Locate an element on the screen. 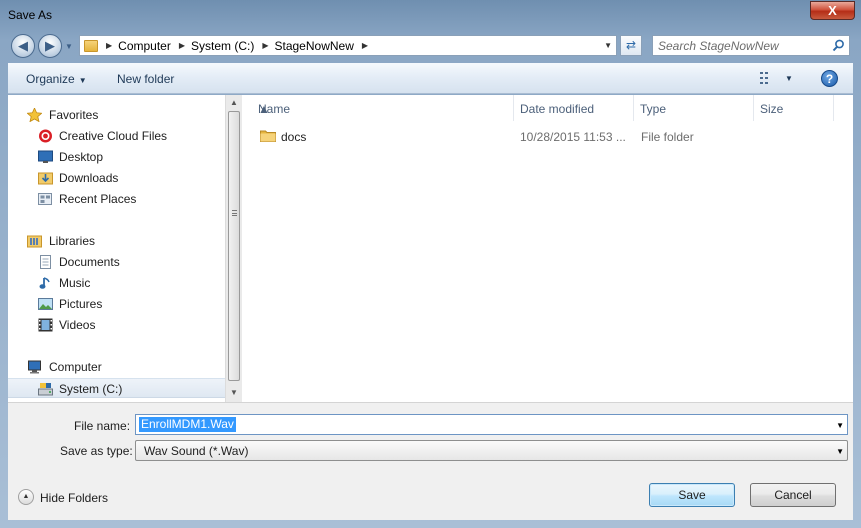 This screenshot has height=528, width=861. sidebar-item-computer: Computer is located at coordinates (116, 367).